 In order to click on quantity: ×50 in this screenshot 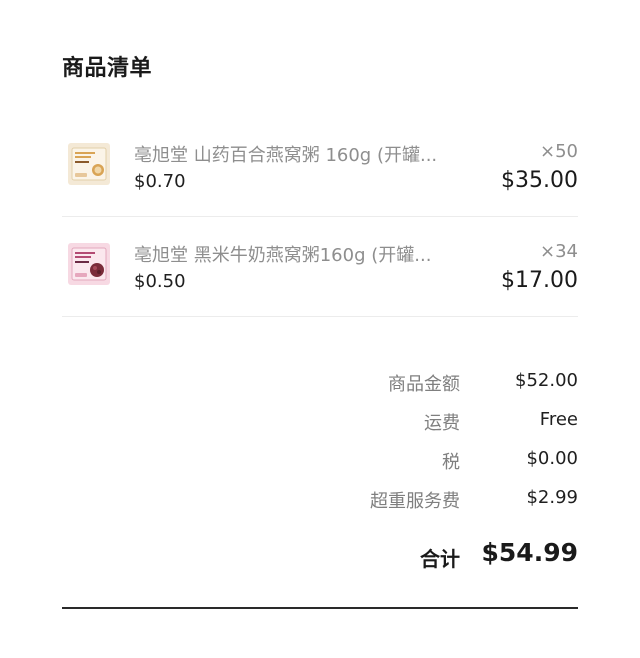, I will do `click(559, 151)`.